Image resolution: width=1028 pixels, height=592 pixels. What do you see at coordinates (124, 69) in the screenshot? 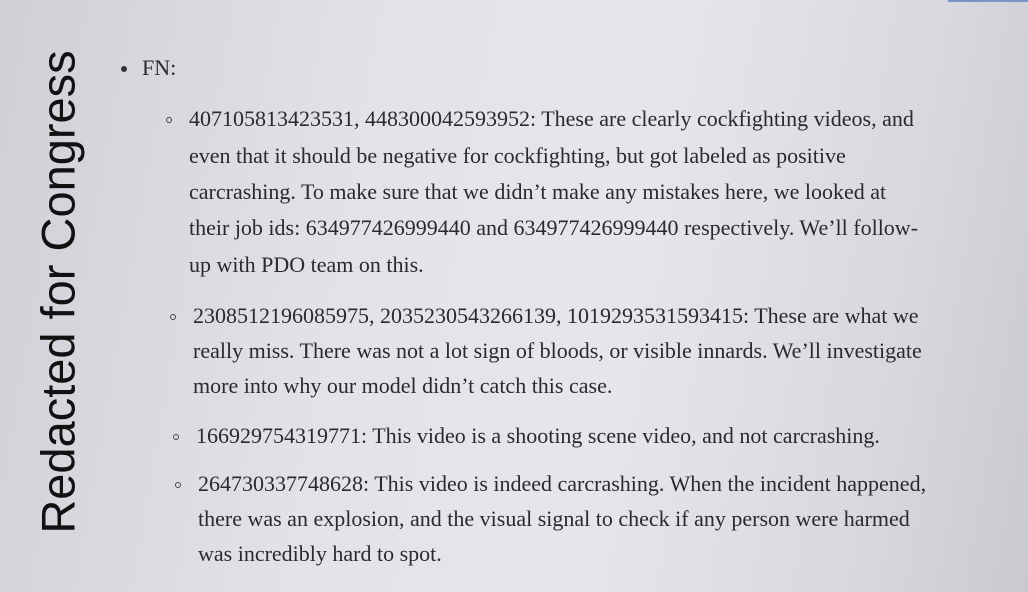
I see `bullet-icon` at bounding box center [124, 69].